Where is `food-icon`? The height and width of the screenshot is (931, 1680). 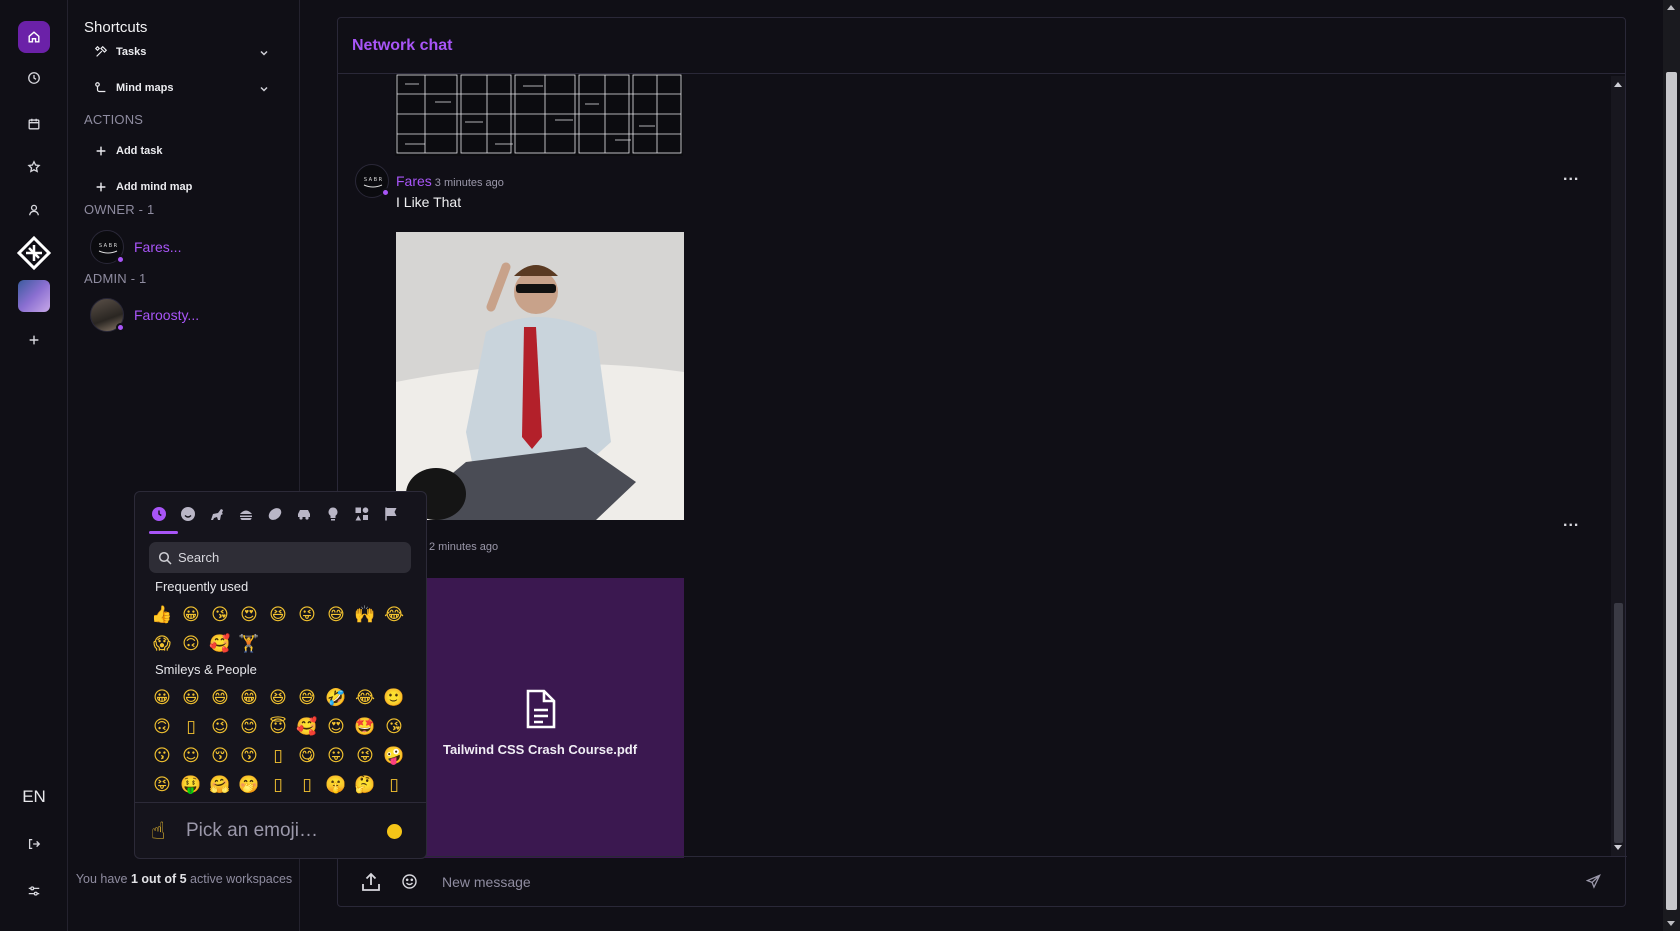
food-icon is located at coordinates (246, 514).